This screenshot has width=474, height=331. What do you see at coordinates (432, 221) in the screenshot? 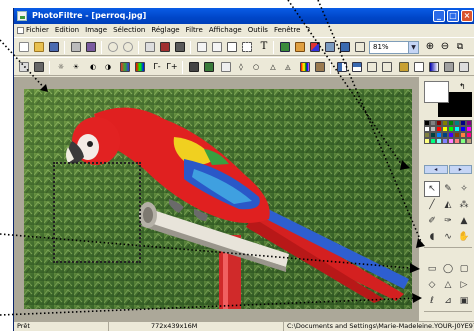
I see `brush-tool: ✐` at bounding box center [432, 221].